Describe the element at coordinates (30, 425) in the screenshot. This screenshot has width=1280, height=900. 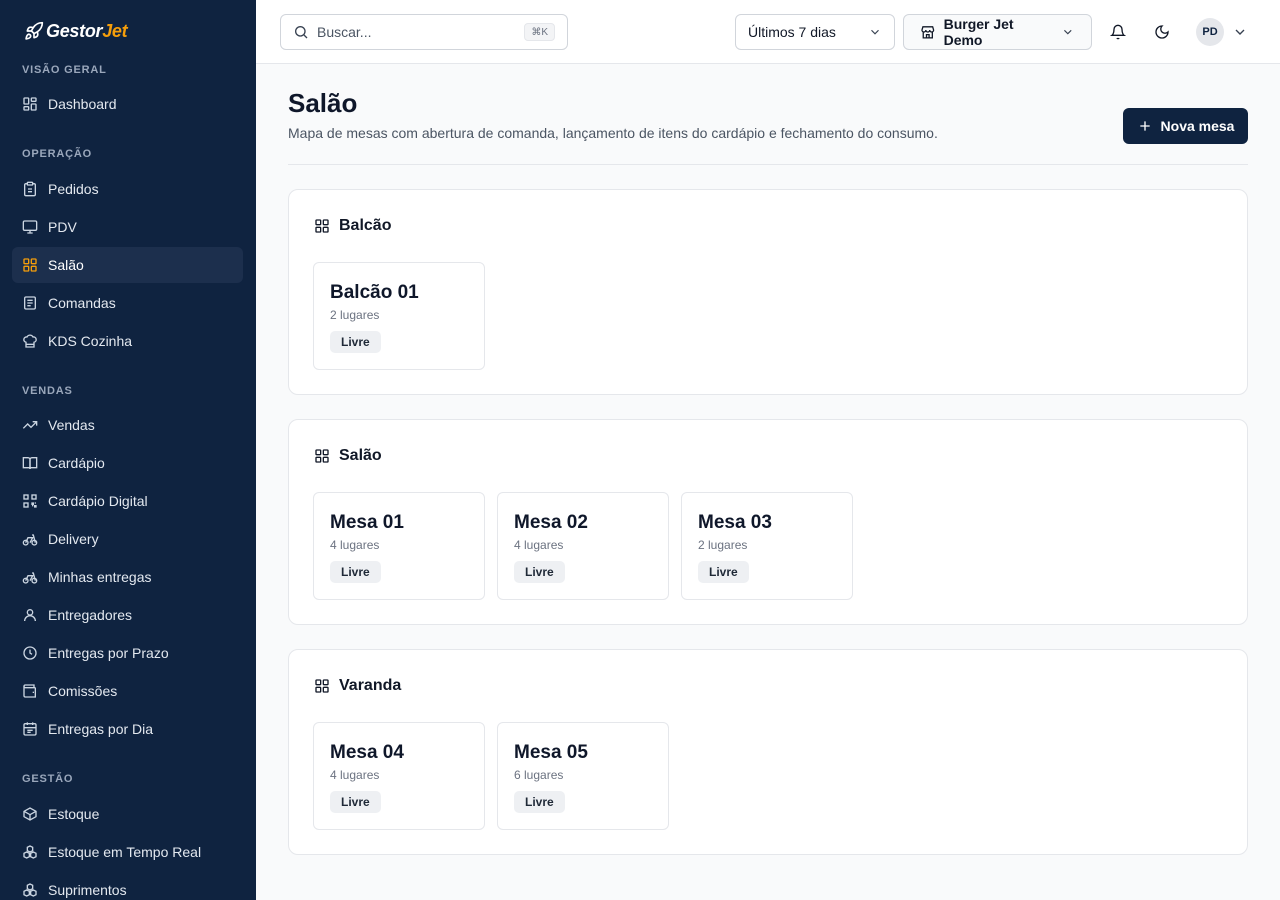
I see `trending-up-icon` at that location.